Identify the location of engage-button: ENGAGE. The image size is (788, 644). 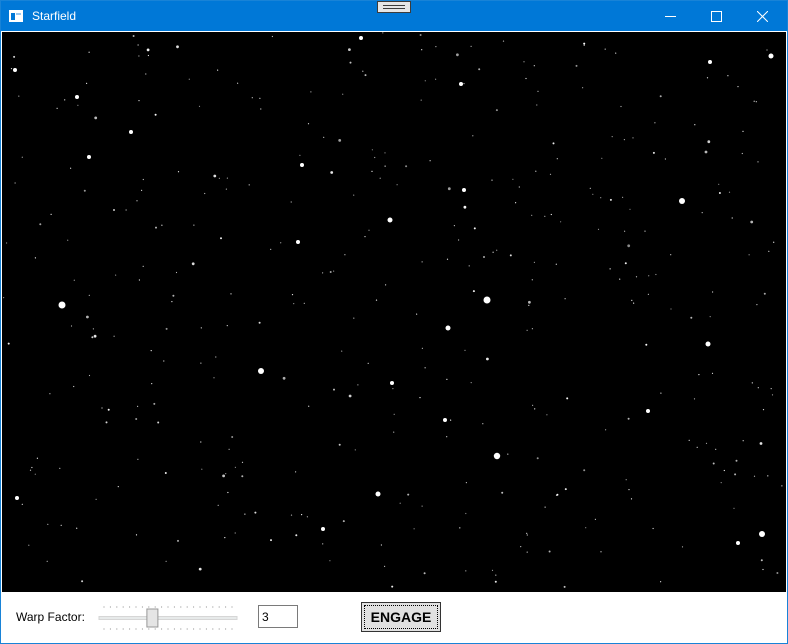
(401, 617).